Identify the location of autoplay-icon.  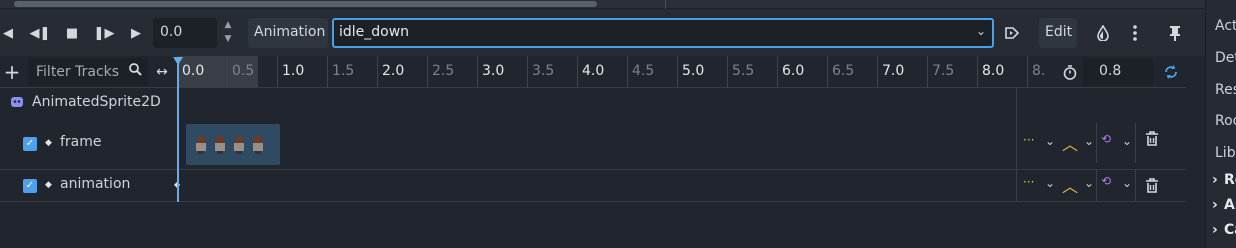
(1012, 33).